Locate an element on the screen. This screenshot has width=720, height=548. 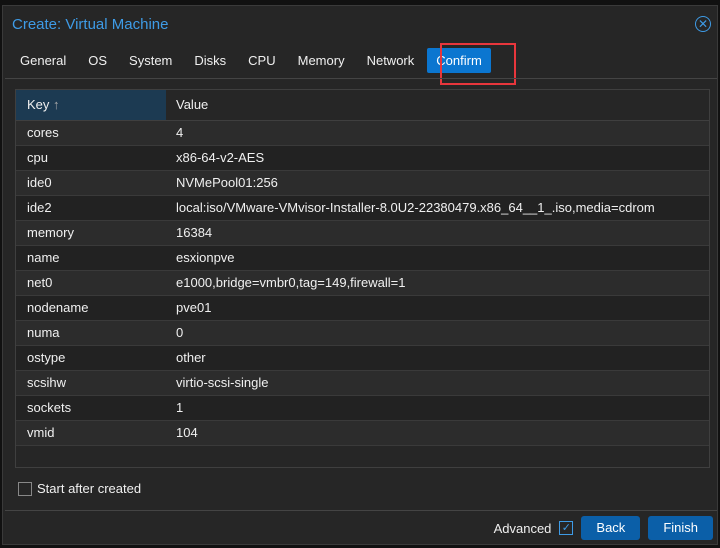
footer: Advanced ✓ Back Finish is located at coordinates (603, 528).